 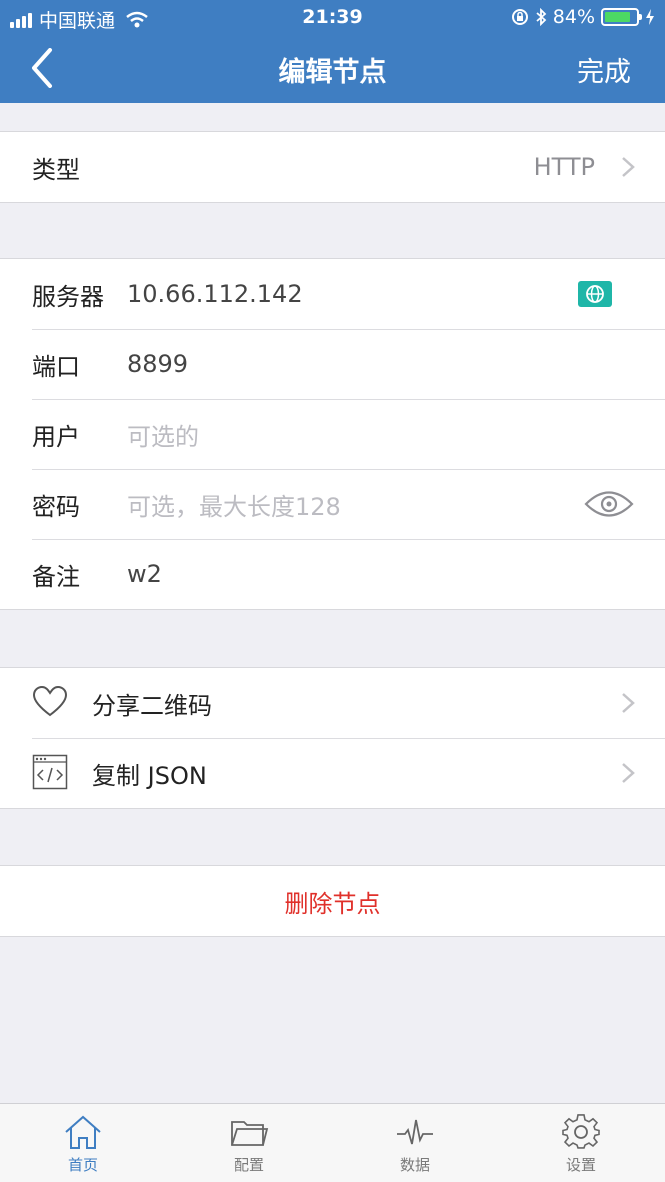 What do you see at coordinates (595, 294) in the screenshot?
I see `globe-icon` at bounding box center [595, 294].